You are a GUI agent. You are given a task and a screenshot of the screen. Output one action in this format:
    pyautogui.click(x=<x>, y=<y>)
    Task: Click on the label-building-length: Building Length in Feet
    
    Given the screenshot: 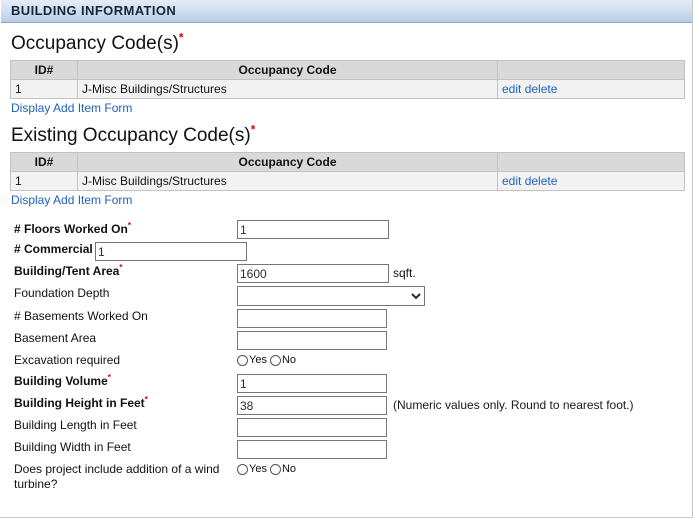 What is the action you would take?
    pyautogui.click(x=75, y=425)
    